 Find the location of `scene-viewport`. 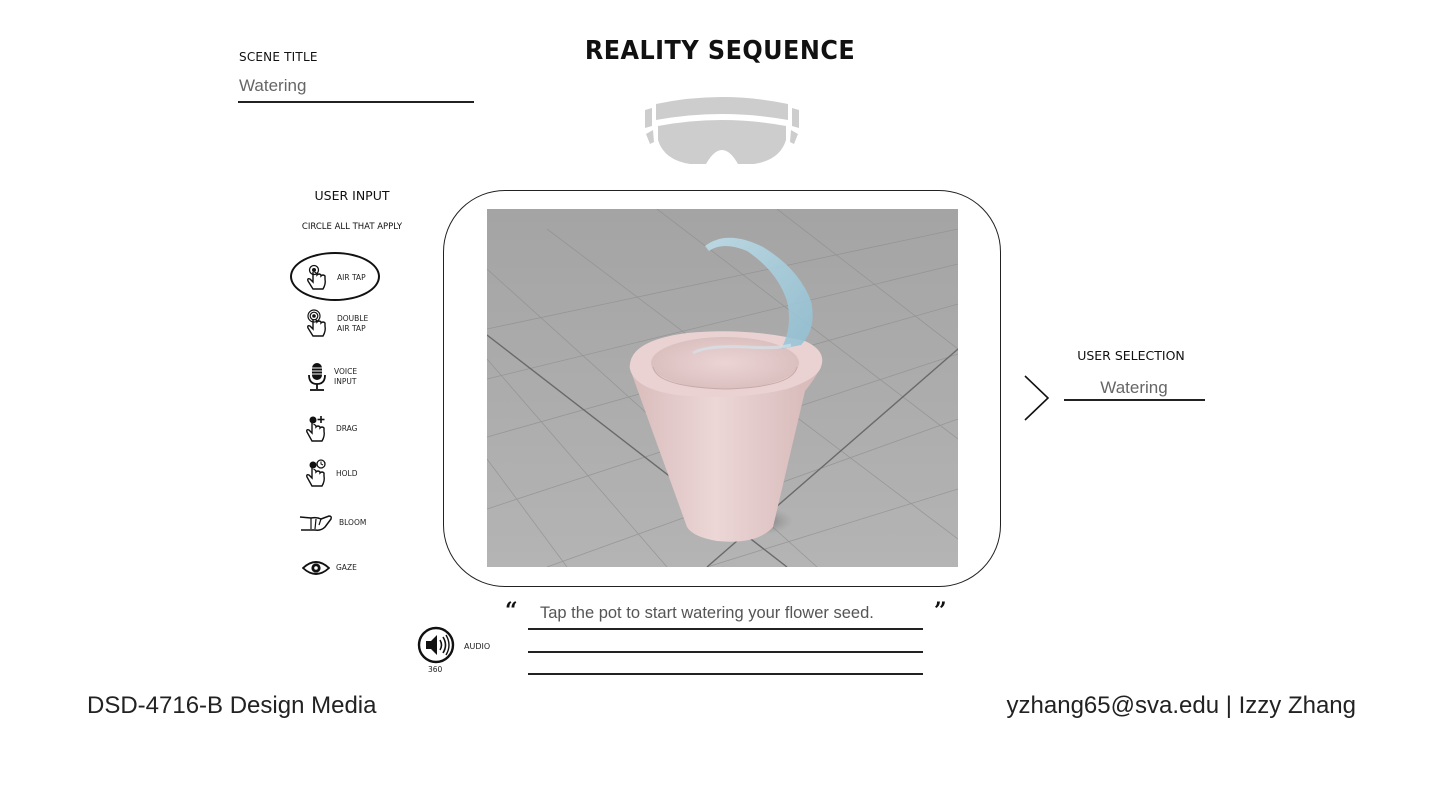

scene-viewport is located at coordinates (722, 388).